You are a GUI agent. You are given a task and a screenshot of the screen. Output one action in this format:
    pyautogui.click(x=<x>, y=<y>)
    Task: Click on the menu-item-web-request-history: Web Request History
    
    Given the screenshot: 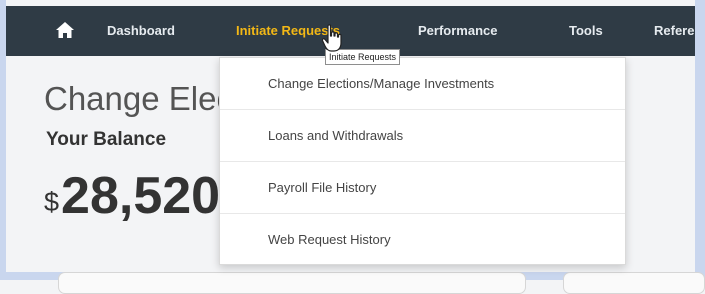 What is the action you would take?
    pyautogui.click(x=422, y=239)
    